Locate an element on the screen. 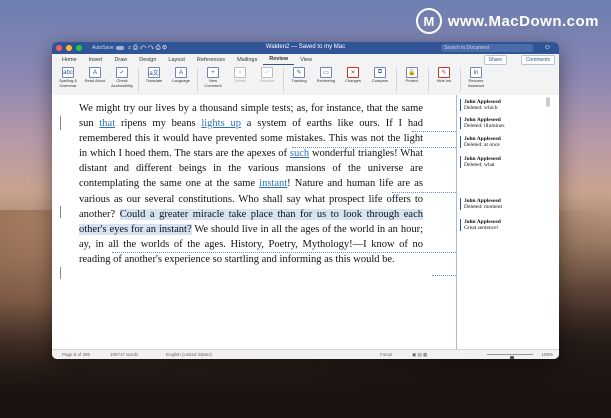 The height and width of the screenshot is (418, 611). translate-icon: a文 is located at coordinates (154, 72).